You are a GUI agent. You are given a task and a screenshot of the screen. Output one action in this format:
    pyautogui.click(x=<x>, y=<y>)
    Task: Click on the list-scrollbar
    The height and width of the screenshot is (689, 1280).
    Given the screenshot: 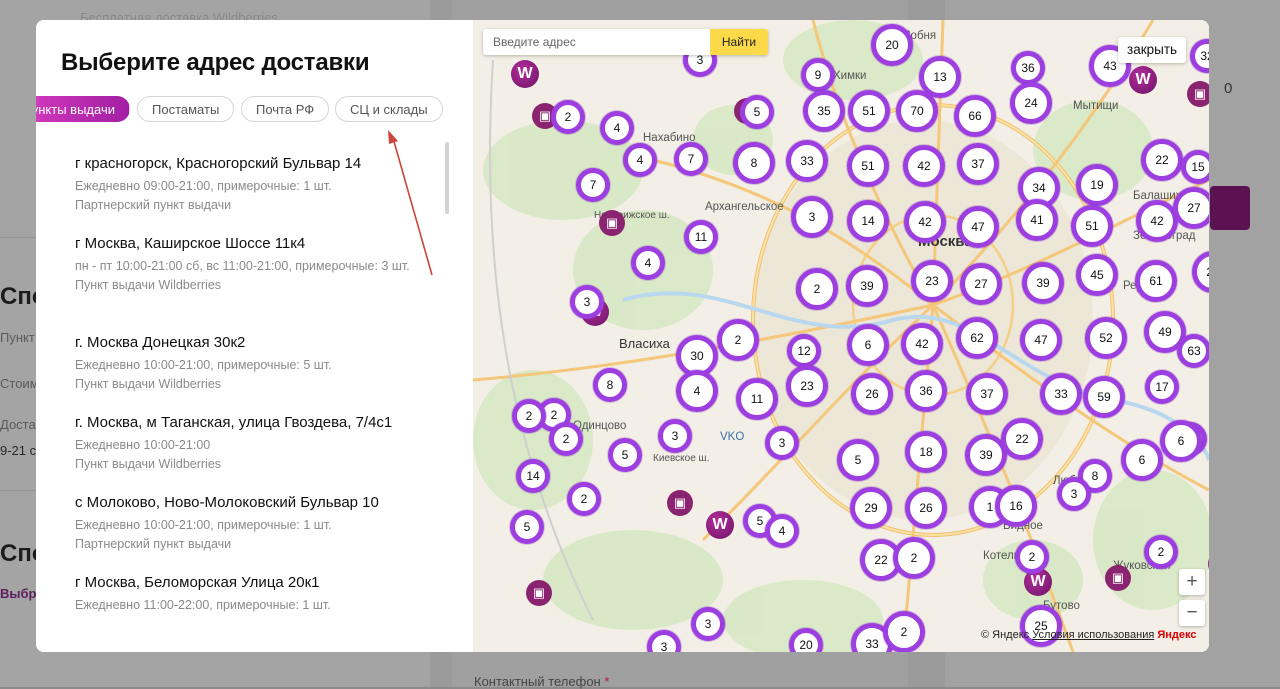 What is the action you would take?
    pyautogui.click(x=447, y=178)
    